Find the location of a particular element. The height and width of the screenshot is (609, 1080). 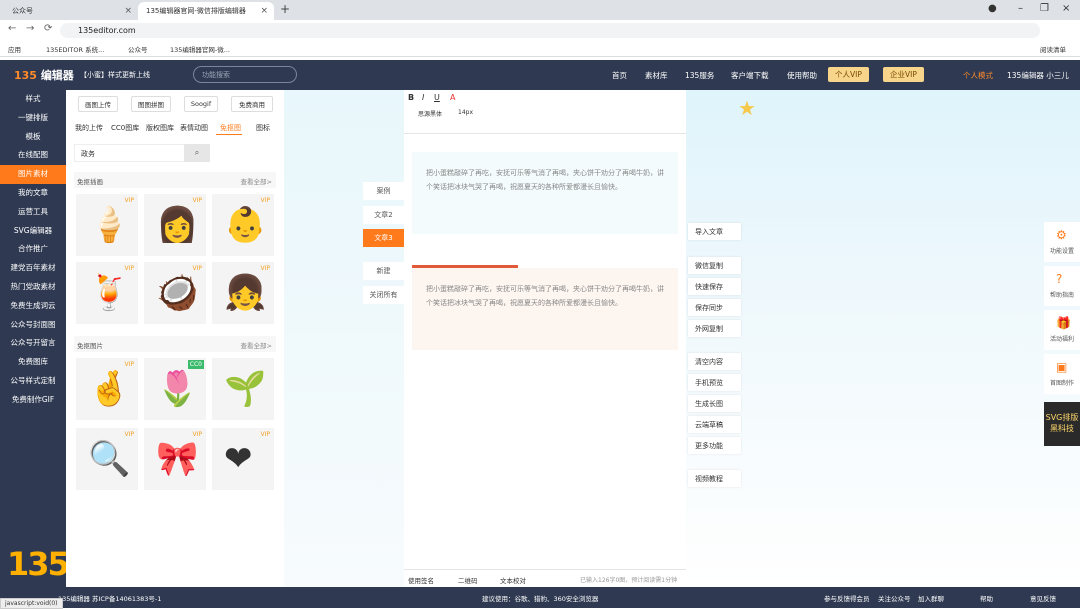

tab-gif: 表情动图 is located at coordinates (194, 128).